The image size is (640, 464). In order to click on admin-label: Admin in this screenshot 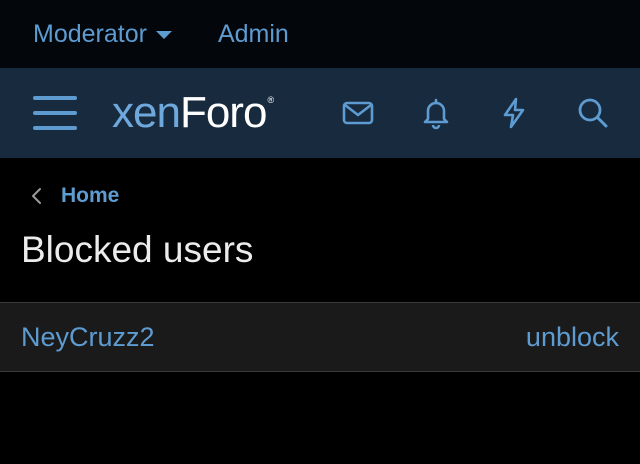, I will do `click(253, 33)`.